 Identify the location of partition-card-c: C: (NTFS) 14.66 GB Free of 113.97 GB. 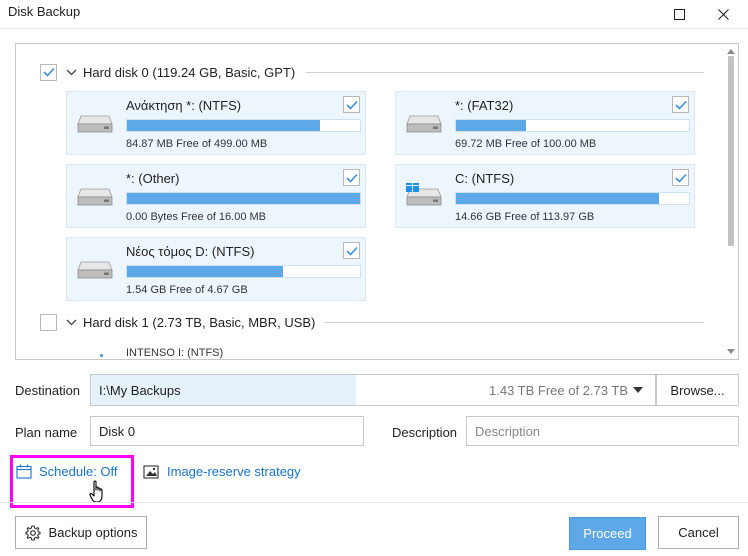
(545, 196).